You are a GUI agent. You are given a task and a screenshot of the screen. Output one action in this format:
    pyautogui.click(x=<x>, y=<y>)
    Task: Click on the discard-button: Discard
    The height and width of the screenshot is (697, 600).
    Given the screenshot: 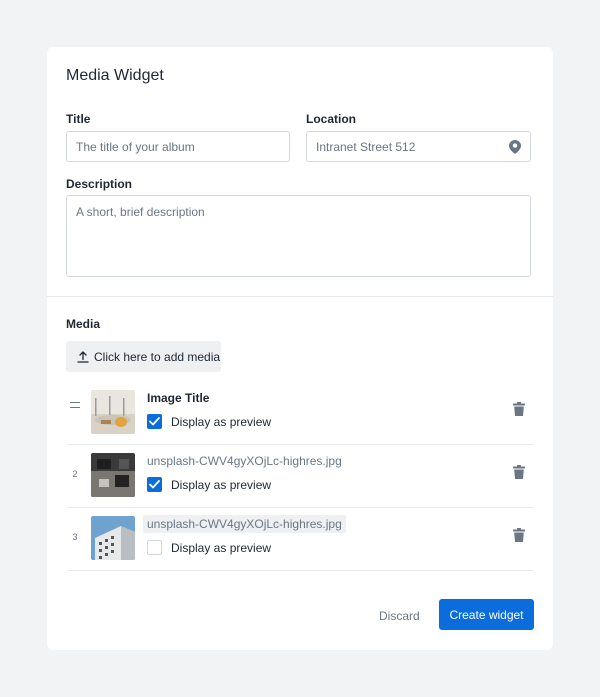 What is the action you would take?
    pyautogui.click(x=399, y=616)
    